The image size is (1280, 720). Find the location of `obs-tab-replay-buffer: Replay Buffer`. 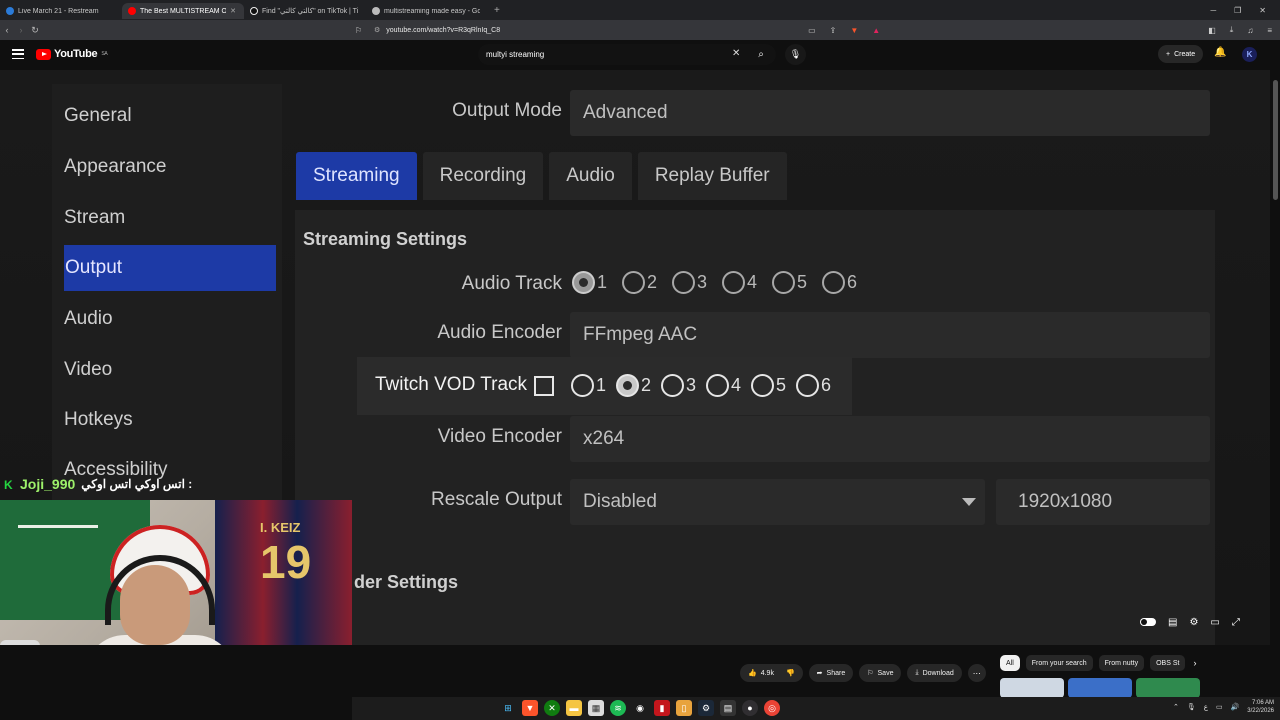

obs-tab-replay-buffer: Replay Buffer is located at coordinates (712, 176).